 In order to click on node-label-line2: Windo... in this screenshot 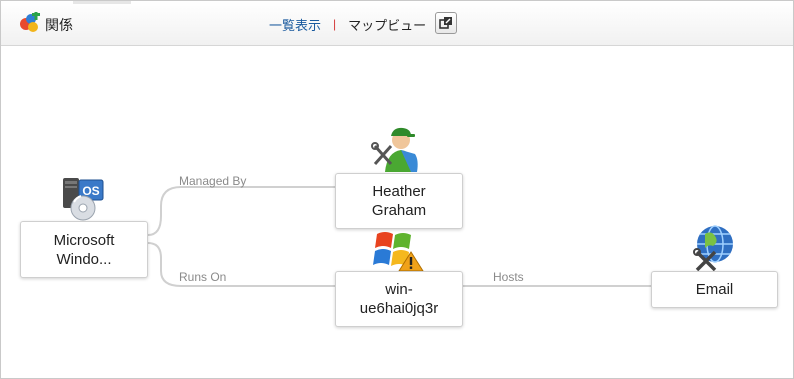, I will do `click(84, 259)`.